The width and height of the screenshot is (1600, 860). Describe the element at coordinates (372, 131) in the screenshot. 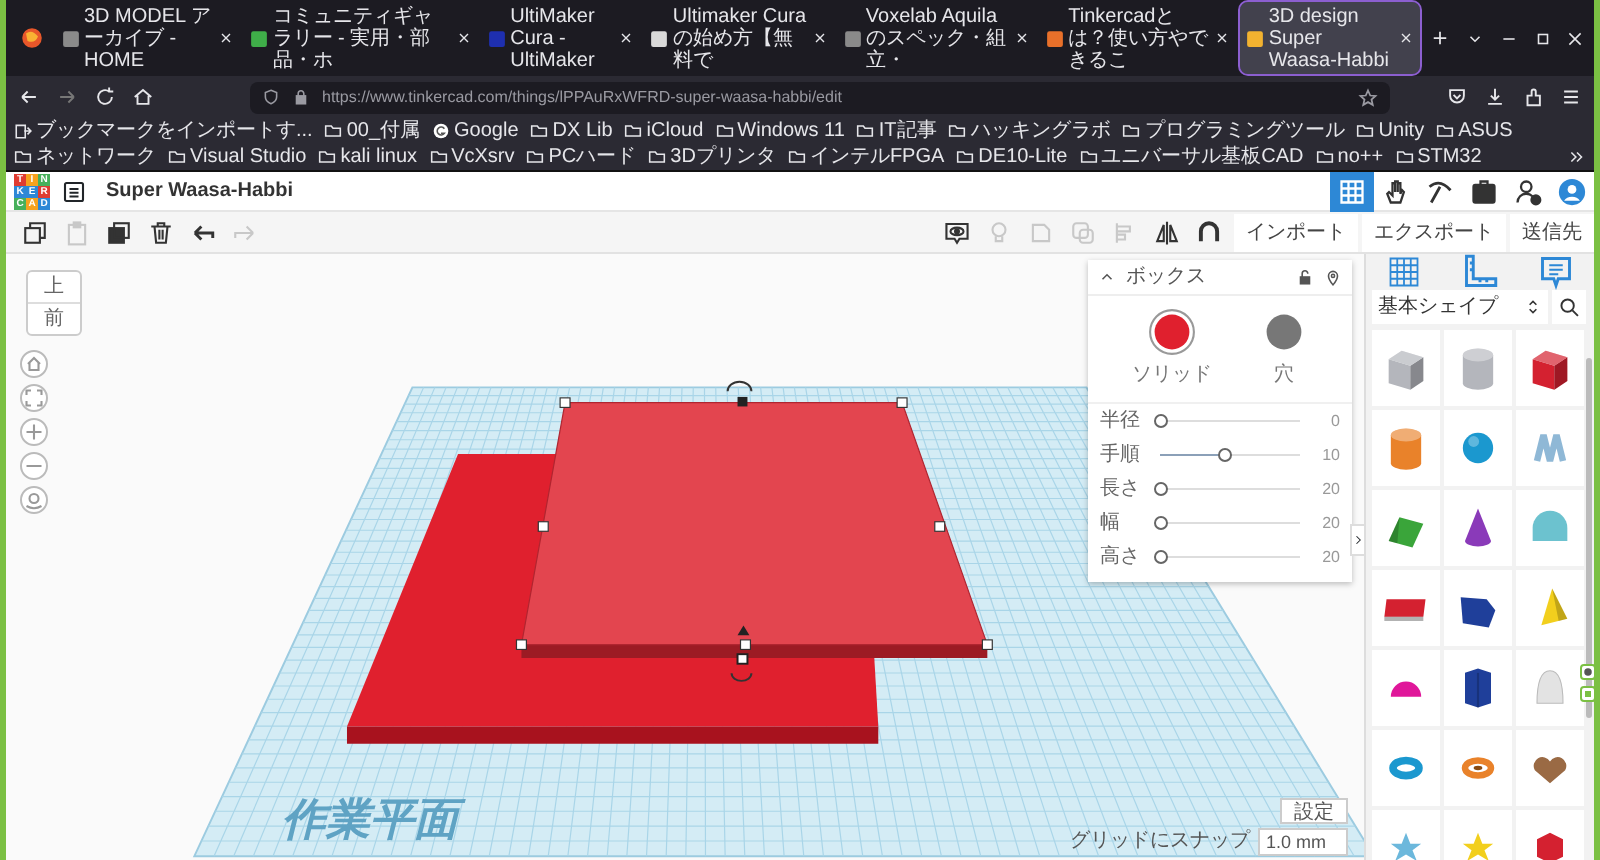

I see `bookmark-item: 00_付属` at that location.